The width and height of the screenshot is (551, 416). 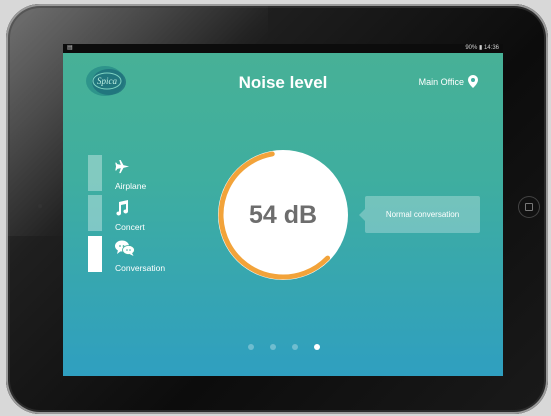 I want to click on status-right: 90% ▮ 14:36, so click(x=482, y=48).